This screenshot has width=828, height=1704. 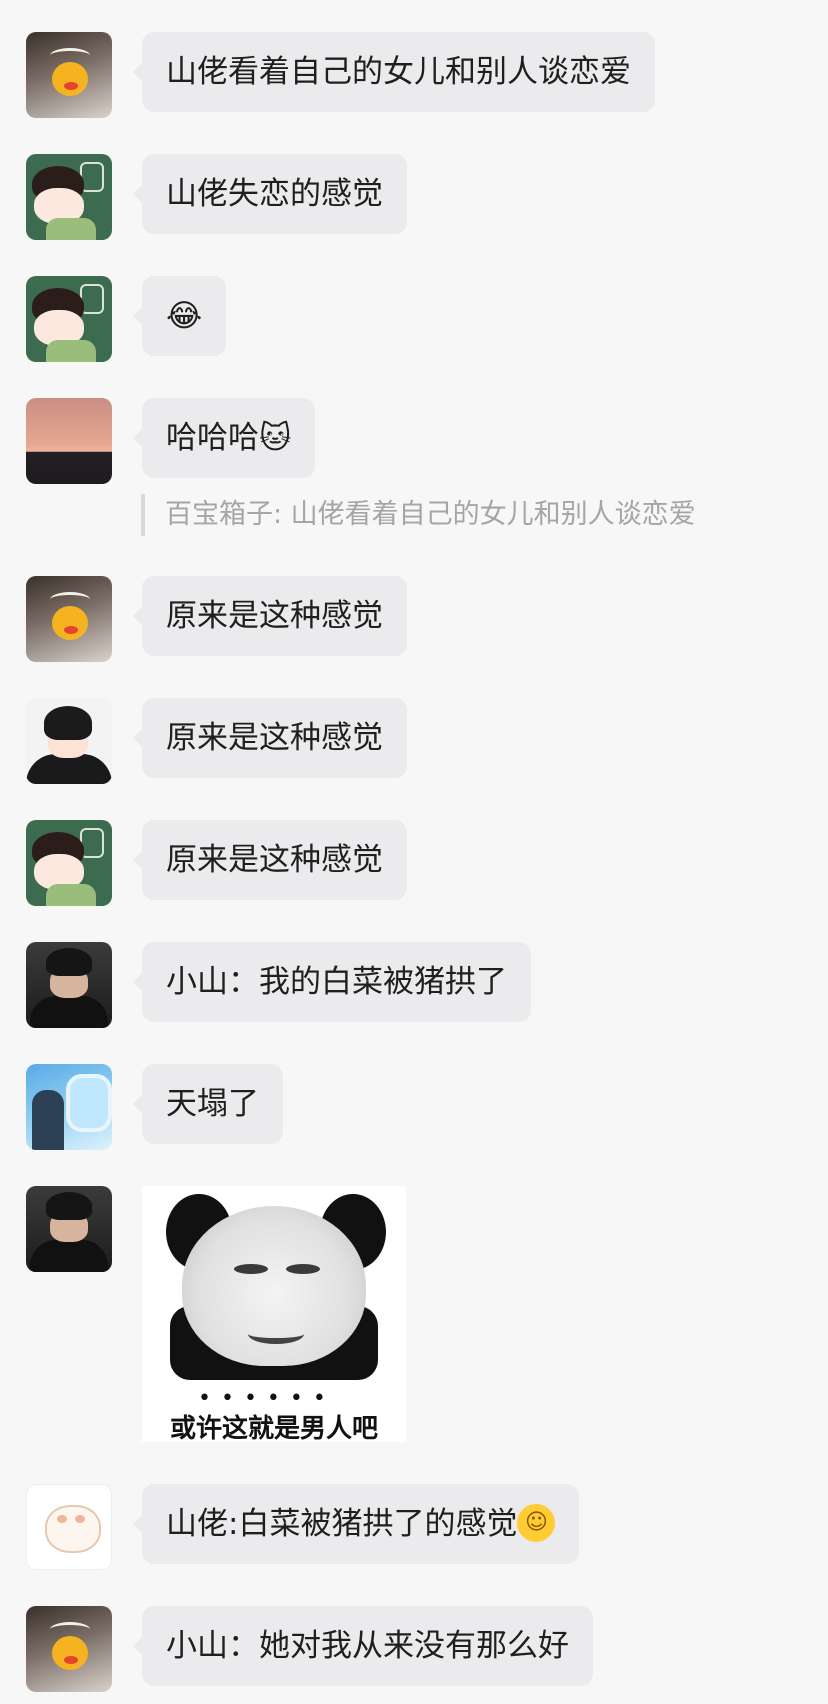 What do you see at coordinates (536, 1522) in the screenshot?
I see `smiling-face-emoji: ☺` at bounding box center [536, 1522].